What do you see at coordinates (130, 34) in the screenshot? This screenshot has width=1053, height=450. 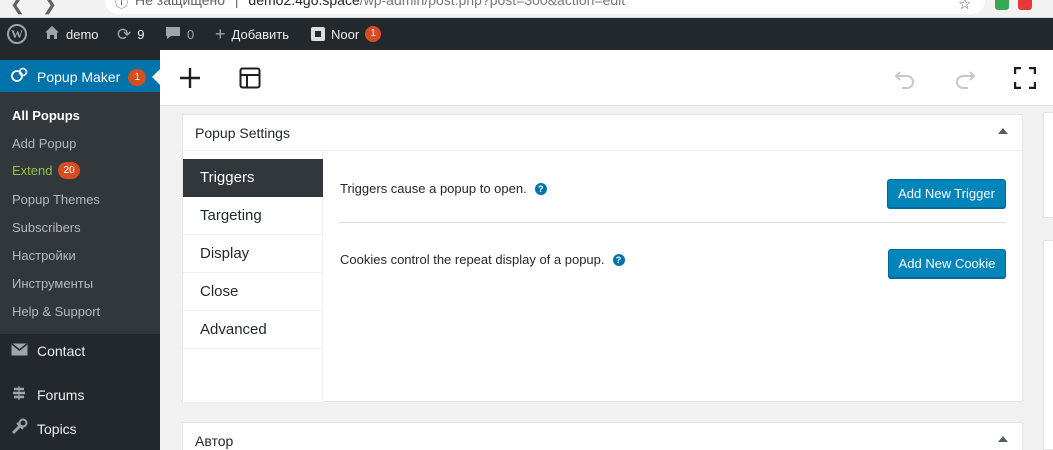 I see `updates-menu: ⟳ 9` at bounding box center [130, 34].